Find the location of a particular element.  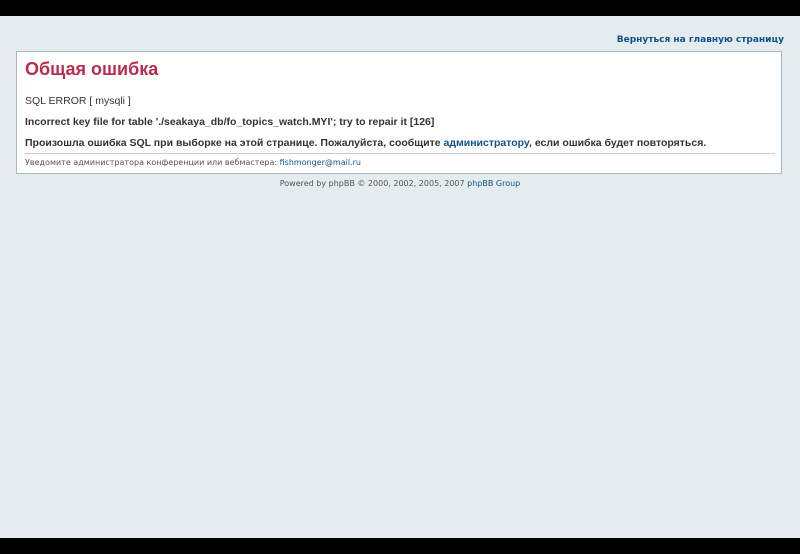

error-notice-after: , если ошибка будет повторяться. is located at coordinates (618, 143).